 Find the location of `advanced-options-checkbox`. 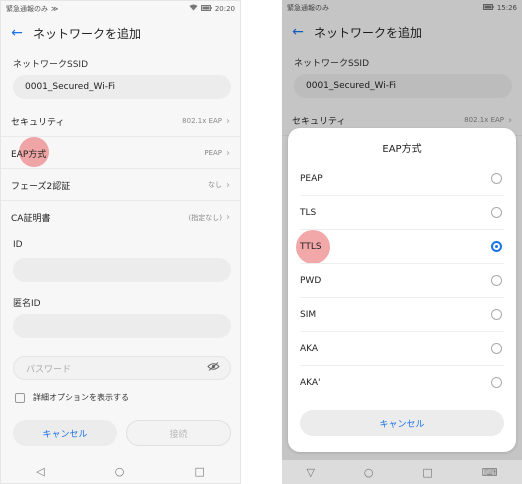

advanced-options-checkbox is located at coordinates (20, 398).